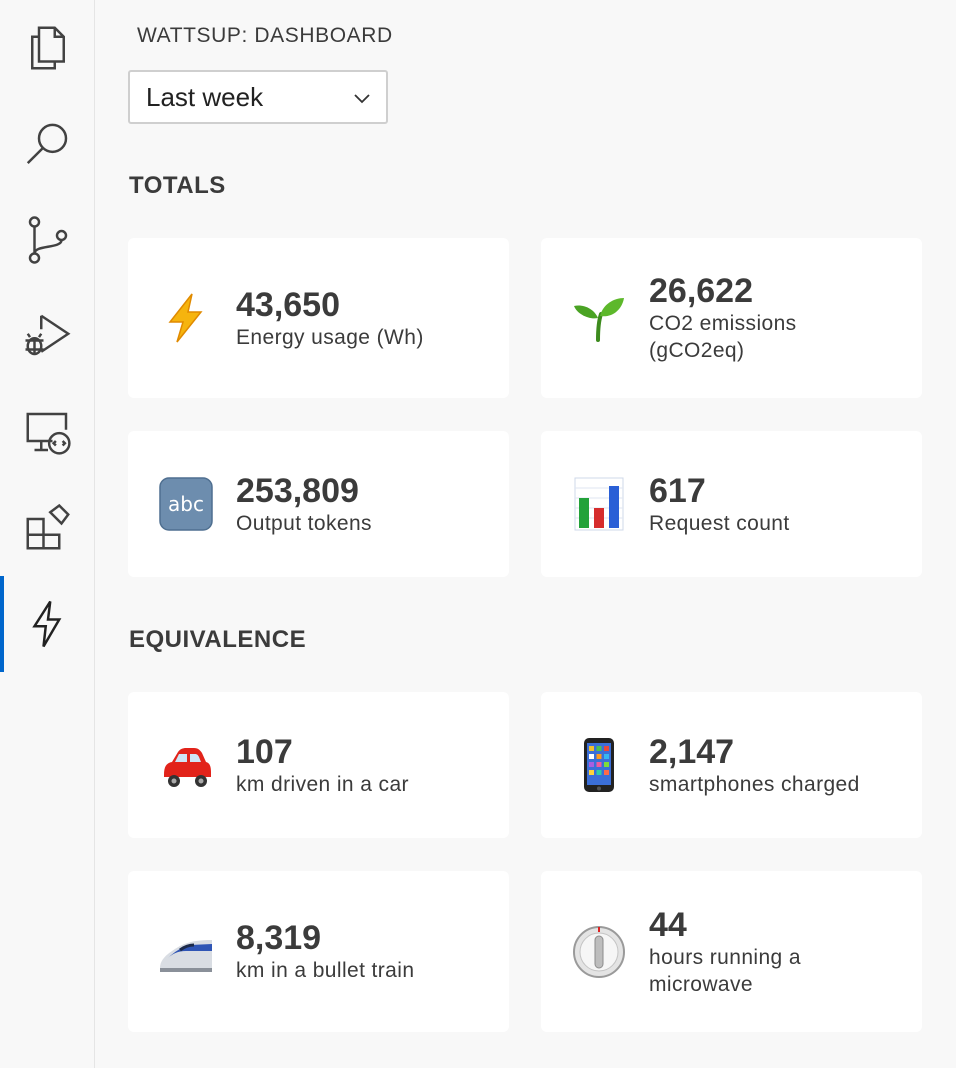 The width and height of the screenshot is (956, 1068). I want to click on equiv-card-microwave: 44 hours running a microwave, so click(731, 951).